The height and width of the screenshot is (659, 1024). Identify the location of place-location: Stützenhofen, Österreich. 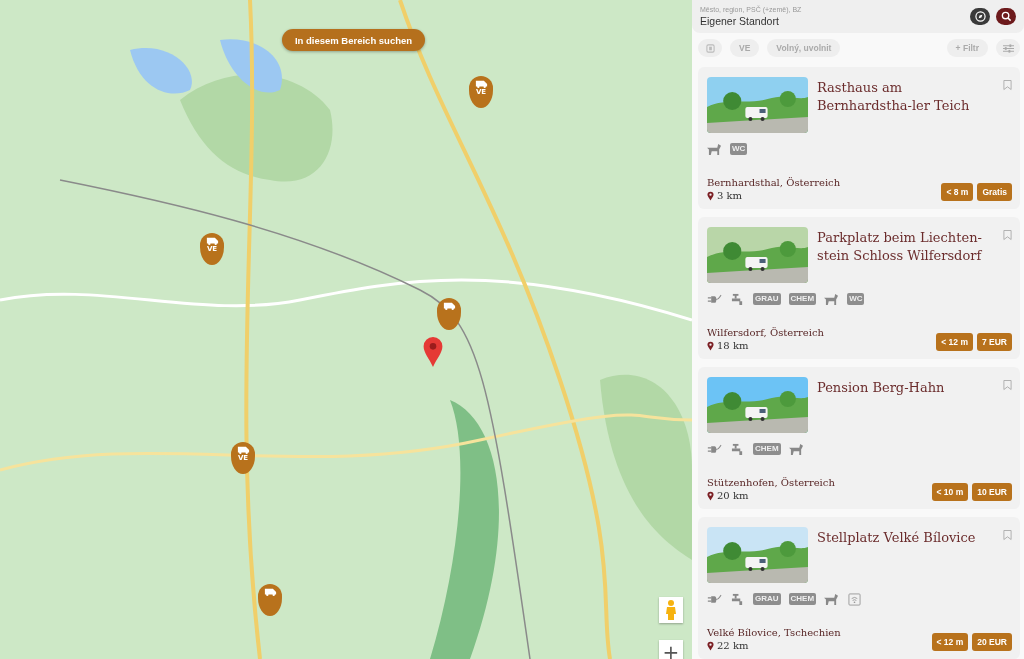
(771, 482).